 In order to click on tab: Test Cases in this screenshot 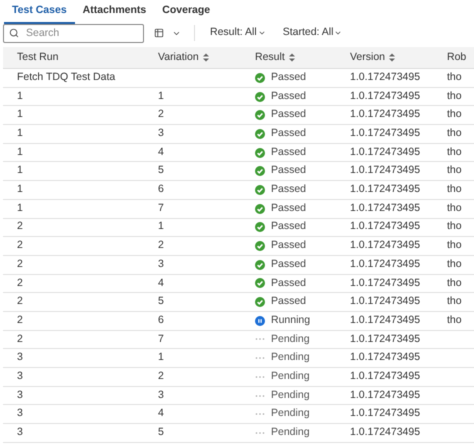, I will do `click(39, 12)`.